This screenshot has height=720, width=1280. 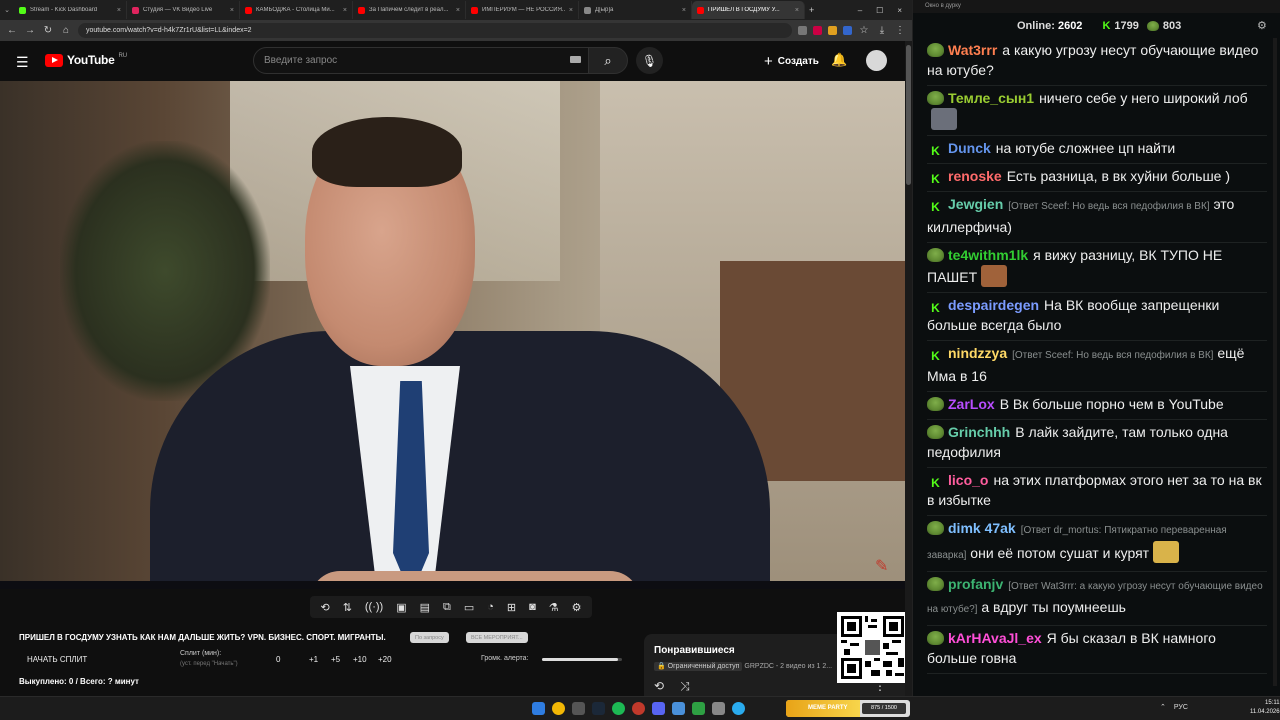 What do you see at coordinates (296, 10) in the screenshot?
I see `browser-tab: КАМБОДЖА - Столица Ми... ×` at bounding box center [296, 10].